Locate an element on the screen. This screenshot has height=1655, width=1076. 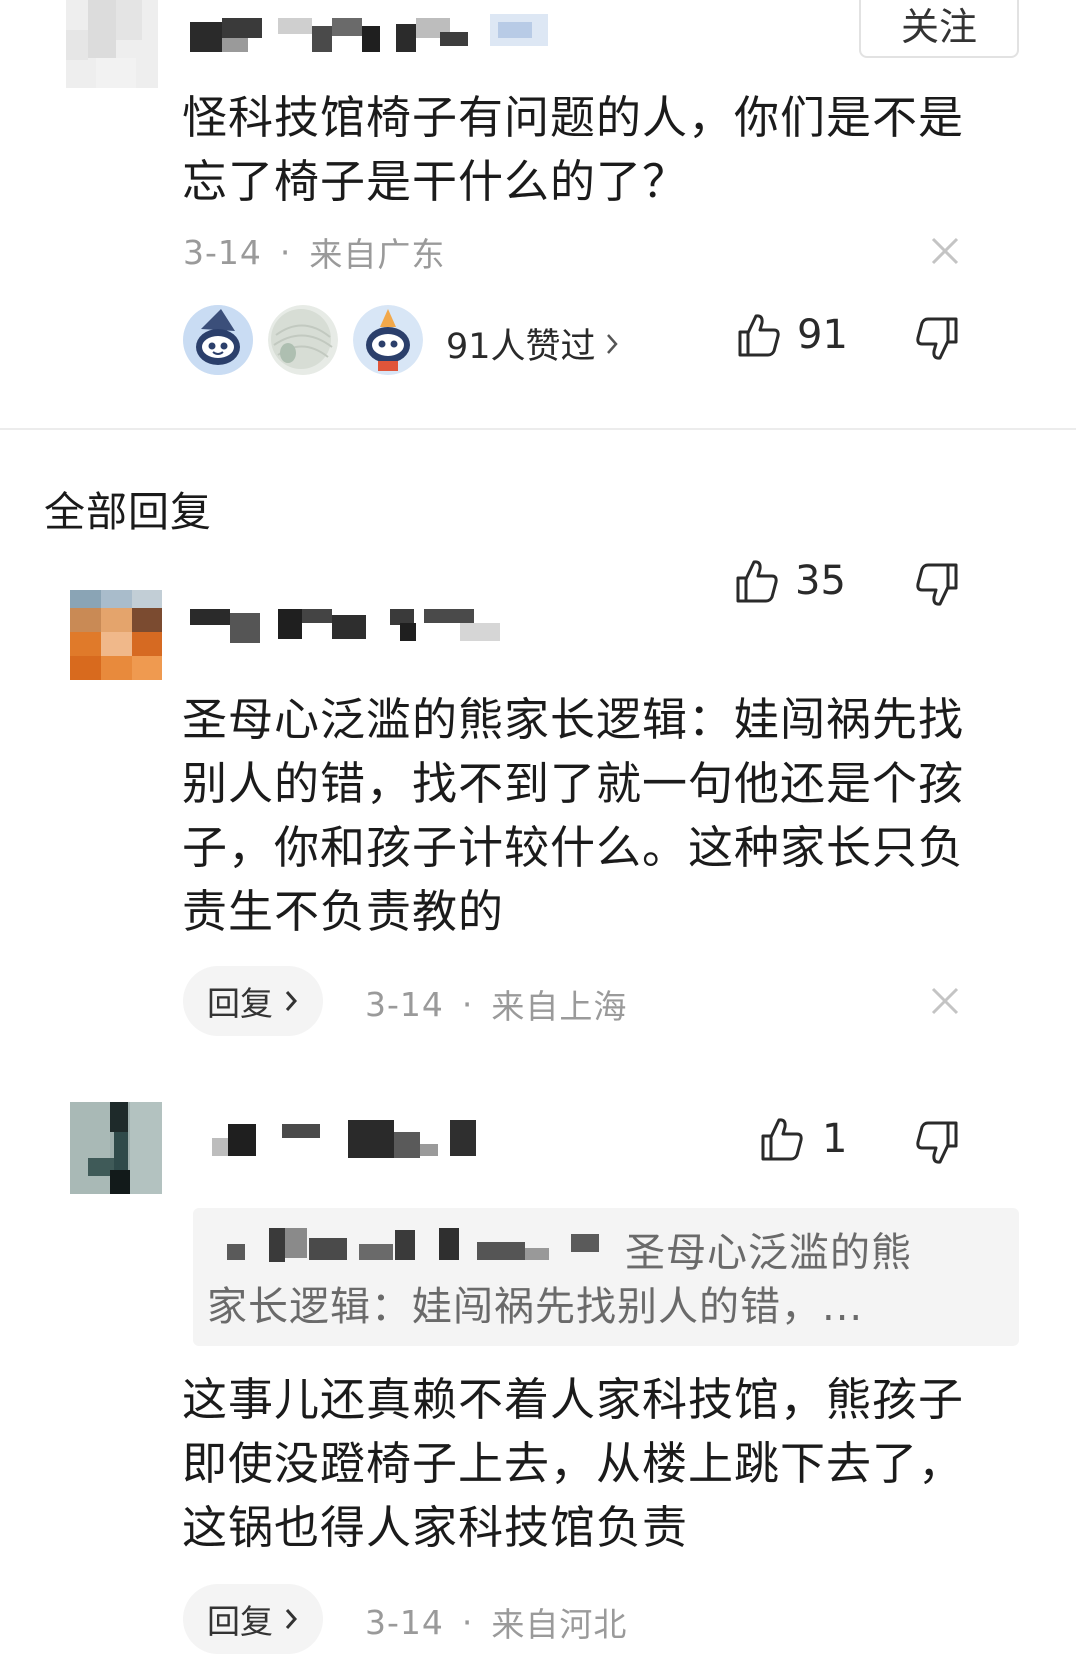
reply-like-button: 35 is located at coordinates (790, 581).